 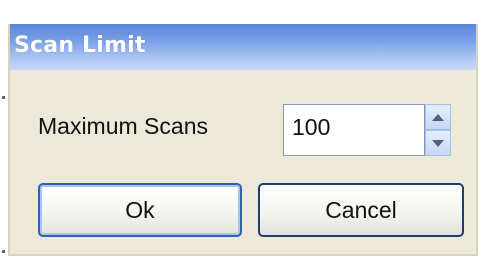 I want to click on chevron-up-icon, so click(x=438, y=117).